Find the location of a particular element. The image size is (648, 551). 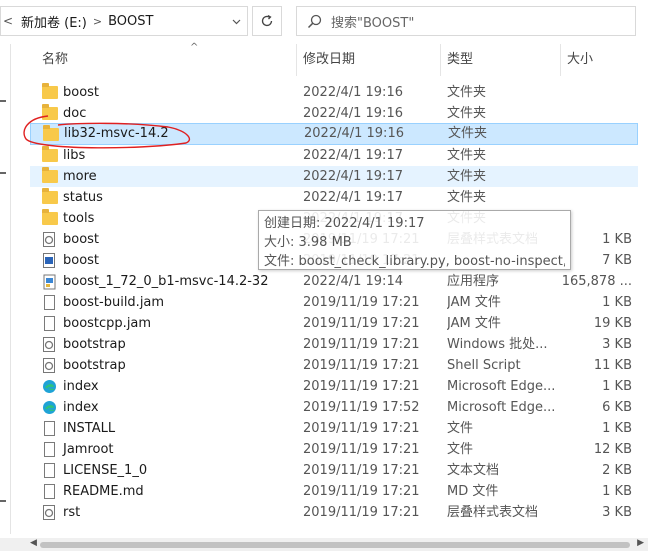

list-item: boostcpp.jam 2019/11/19 17:21 JAM 文件 19 KB is located at coordinates (334, 323).